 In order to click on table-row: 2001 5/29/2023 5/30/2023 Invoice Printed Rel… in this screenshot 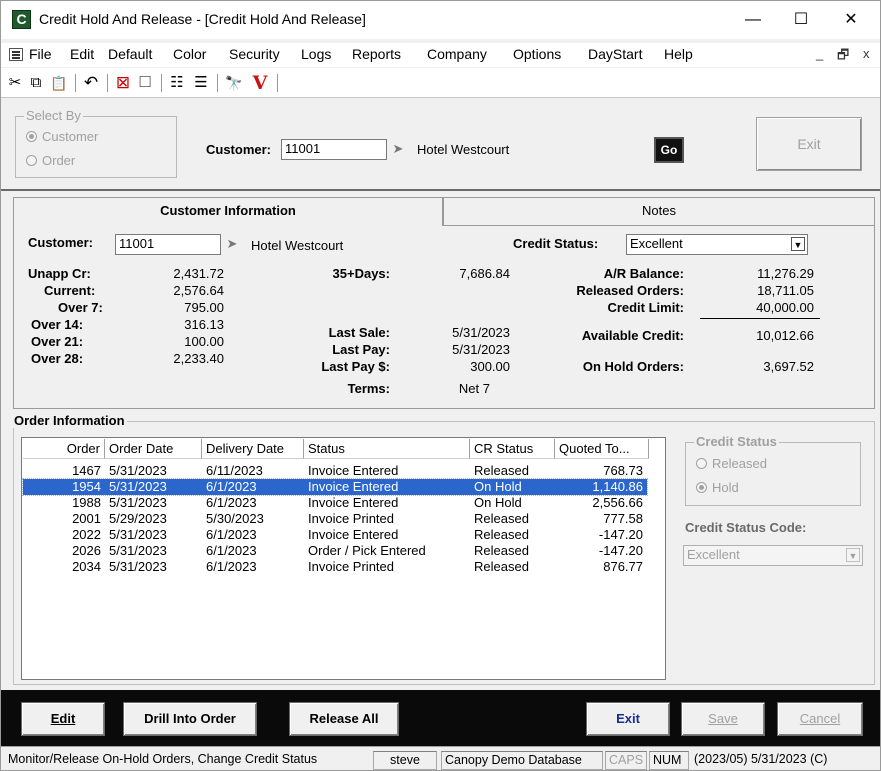, I will do `click(335, 519)`.